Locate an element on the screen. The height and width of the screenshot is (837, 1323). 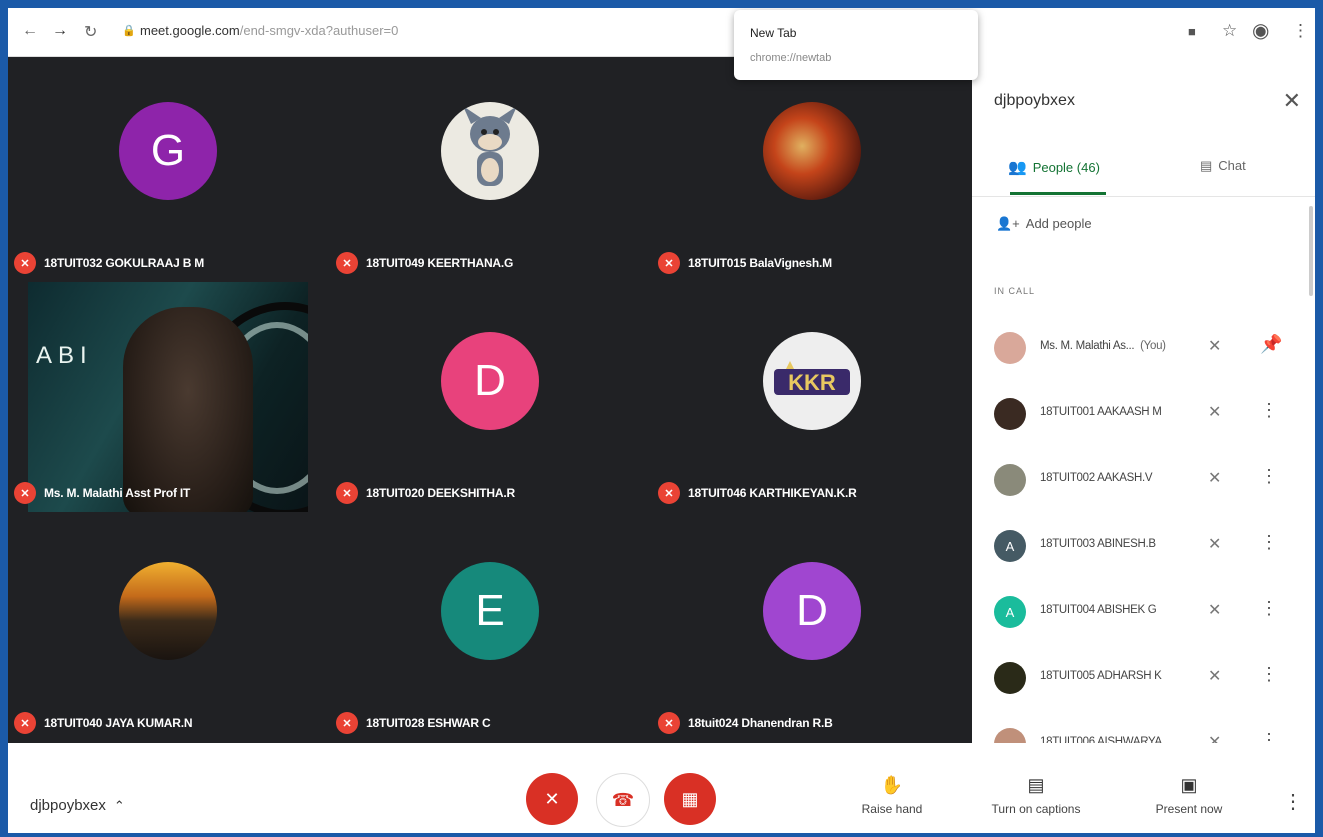
captions-button: ▤ Turn on captions is located at coordinates (1036, 795).